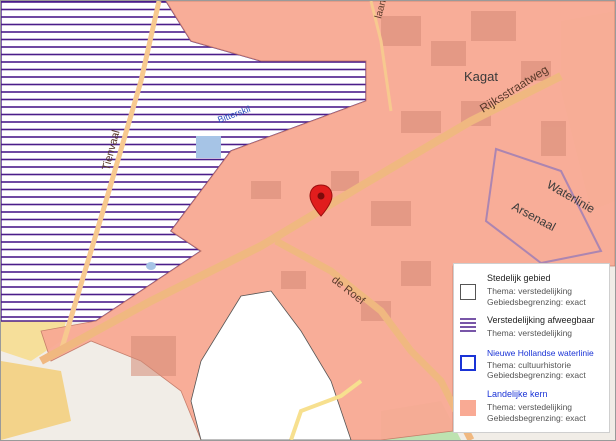 The width and height of the screenshot is (616, 441). What do you see at coordinates (519, 278) in the screenshot?
I see `legend-title: Stedelijk gebied` at bounding box center [519, 278].